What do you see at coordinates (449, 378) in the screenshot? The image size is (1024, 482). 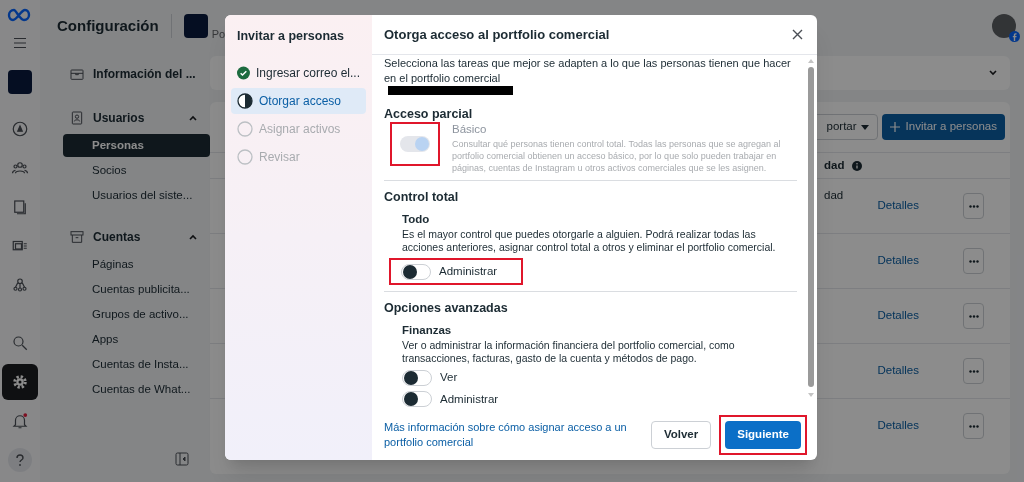 I see `toggle-label: Ver` at bounding box center [449, 378].